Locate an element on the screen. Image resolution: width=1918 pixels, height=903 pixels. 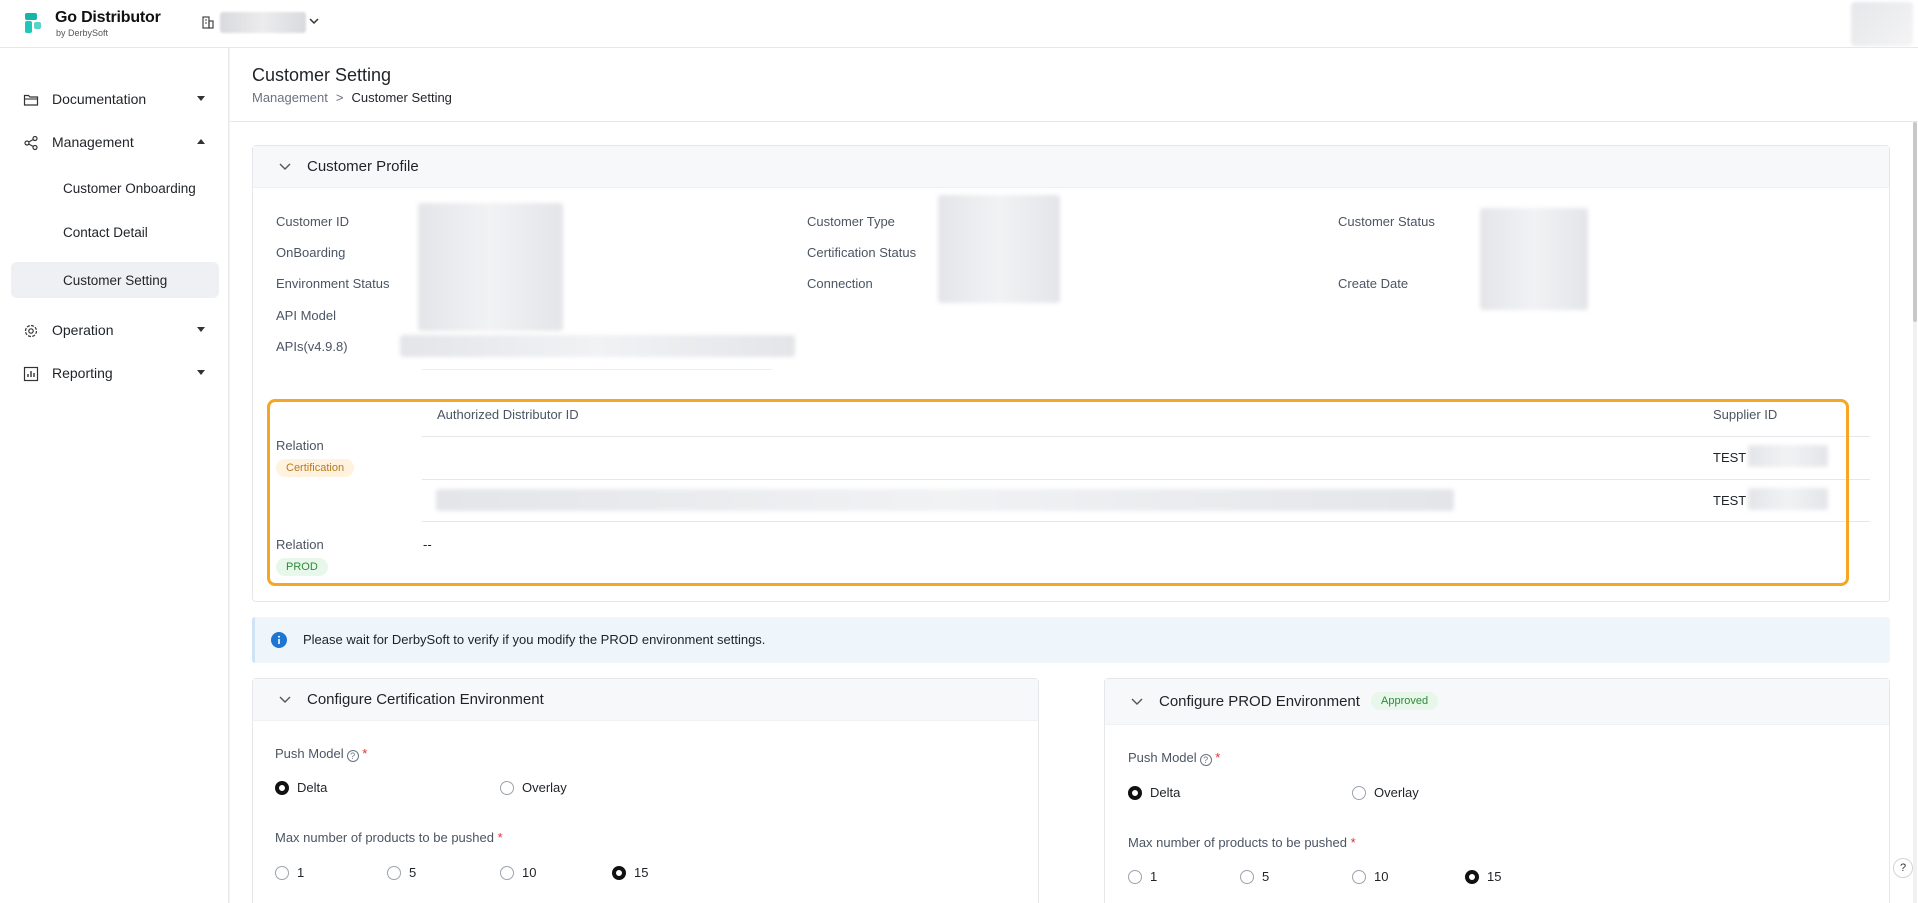
sidebar-item-label: Customer Setting is located at coordinates (115, 280).